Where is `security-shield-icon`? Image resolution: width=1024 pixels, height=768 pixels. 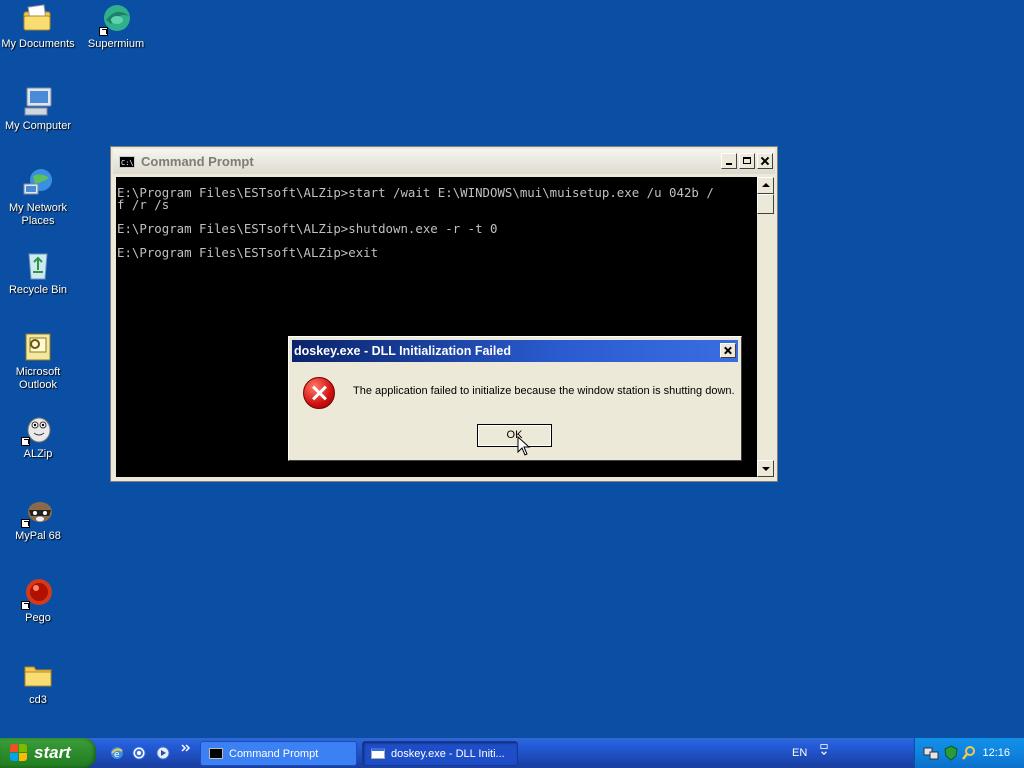
security-shield-icon is located at coordinates (951, 753).